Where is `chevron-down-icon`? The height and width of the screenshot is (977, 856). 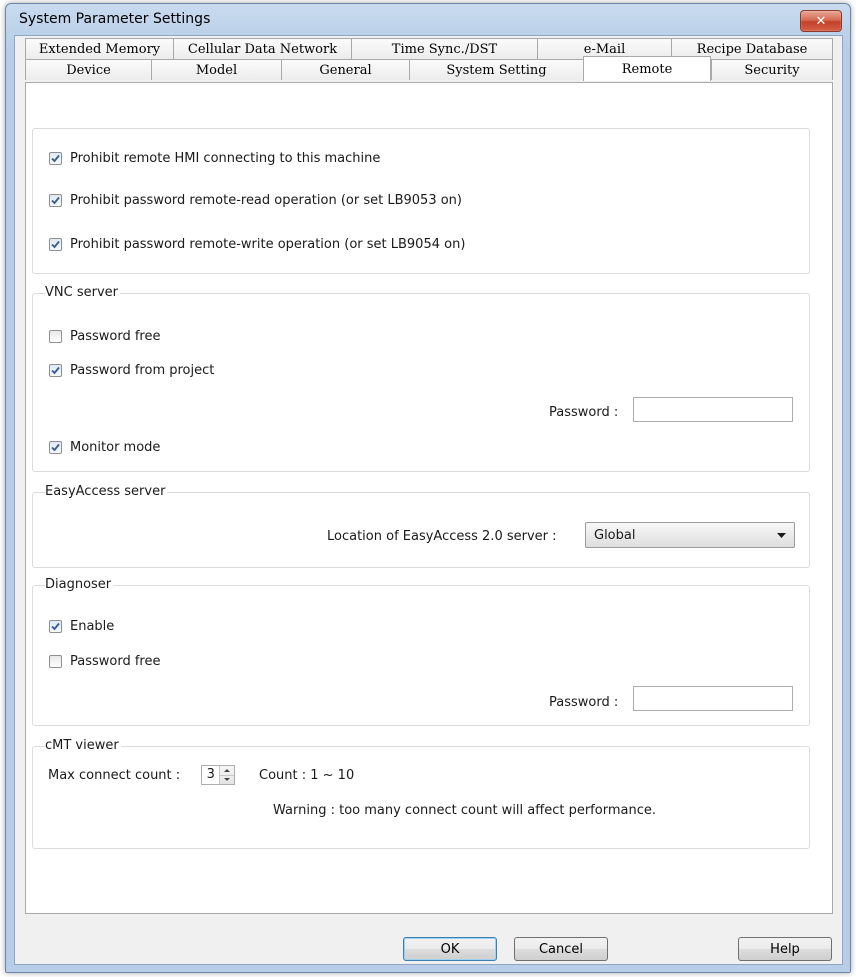 chevron-down-icon is located at coordinates (781, 535).